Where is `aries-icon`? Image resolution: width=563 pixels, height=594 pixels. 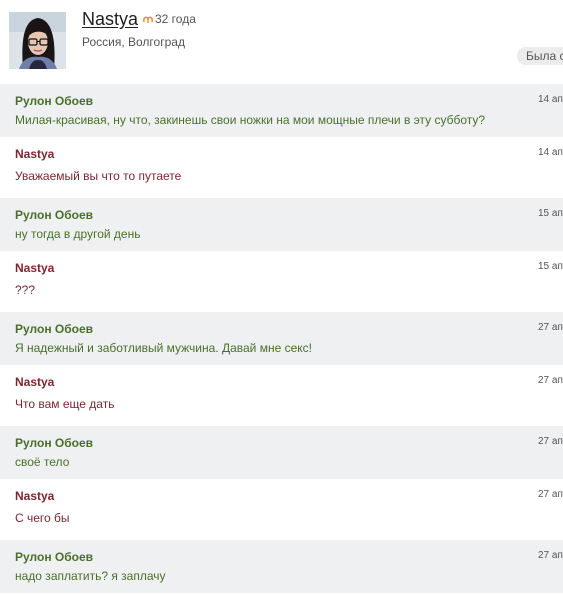 aries-icon is located at coordinates (148, 19).